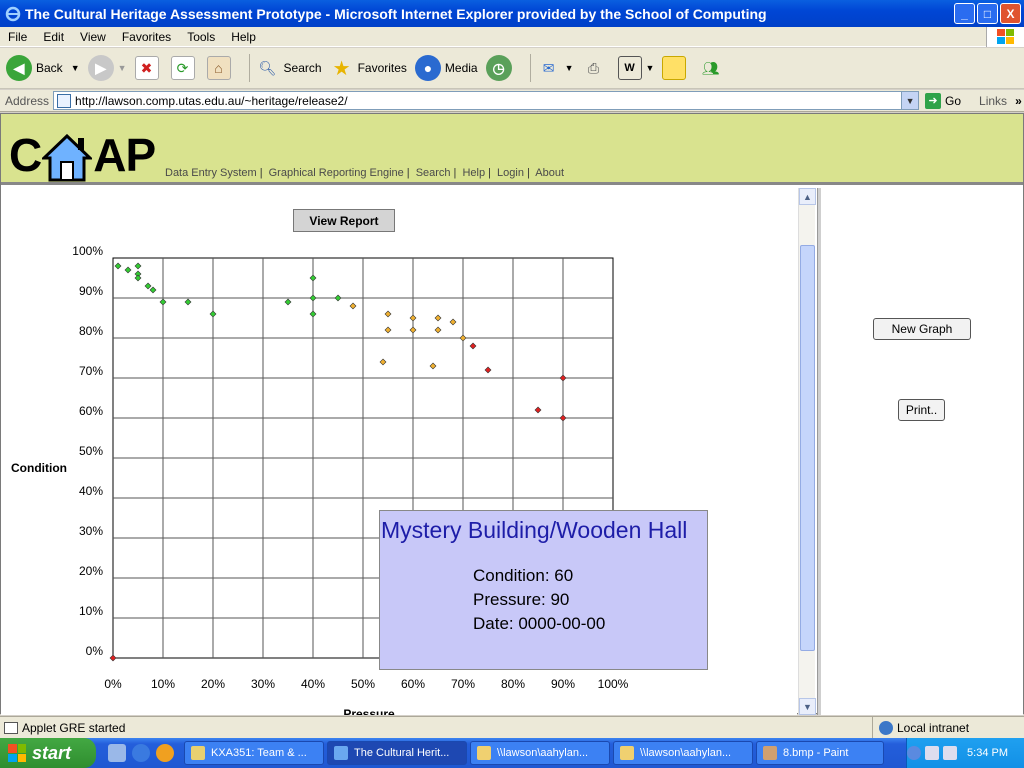 The image size is (1024, 768). Describe the element at coordinates (74, 727) in the screenshot. I see `status-message: Applet GRE started` at that location.